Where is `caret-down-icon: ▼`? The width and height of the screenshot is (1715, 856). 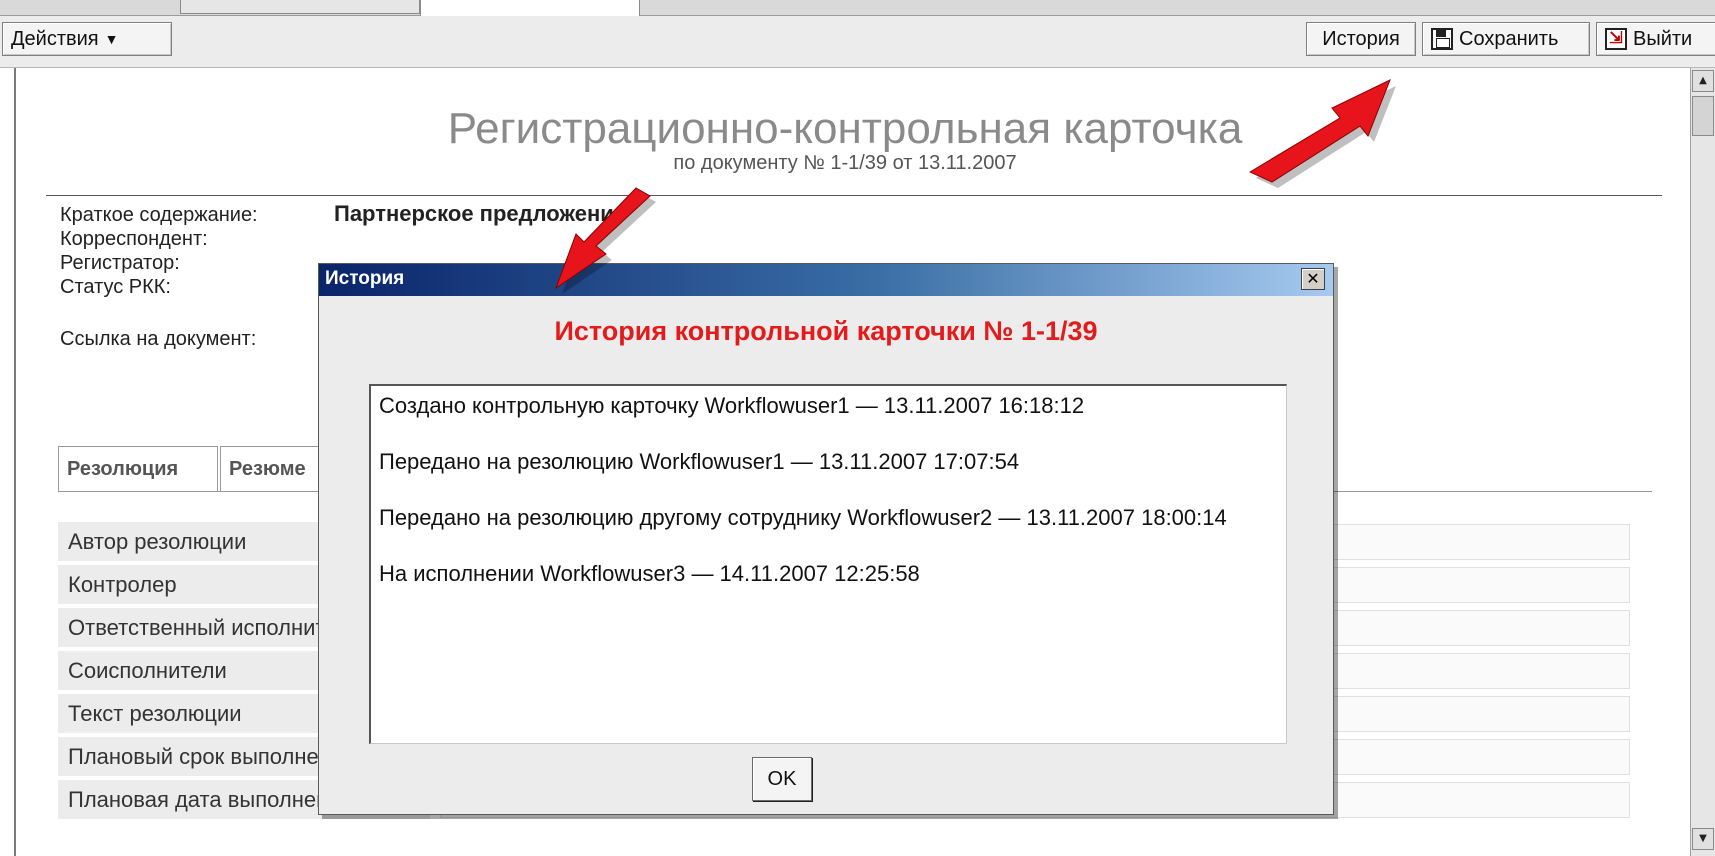
caret-down-icon: ▼ is located at coordinates (111, 39).